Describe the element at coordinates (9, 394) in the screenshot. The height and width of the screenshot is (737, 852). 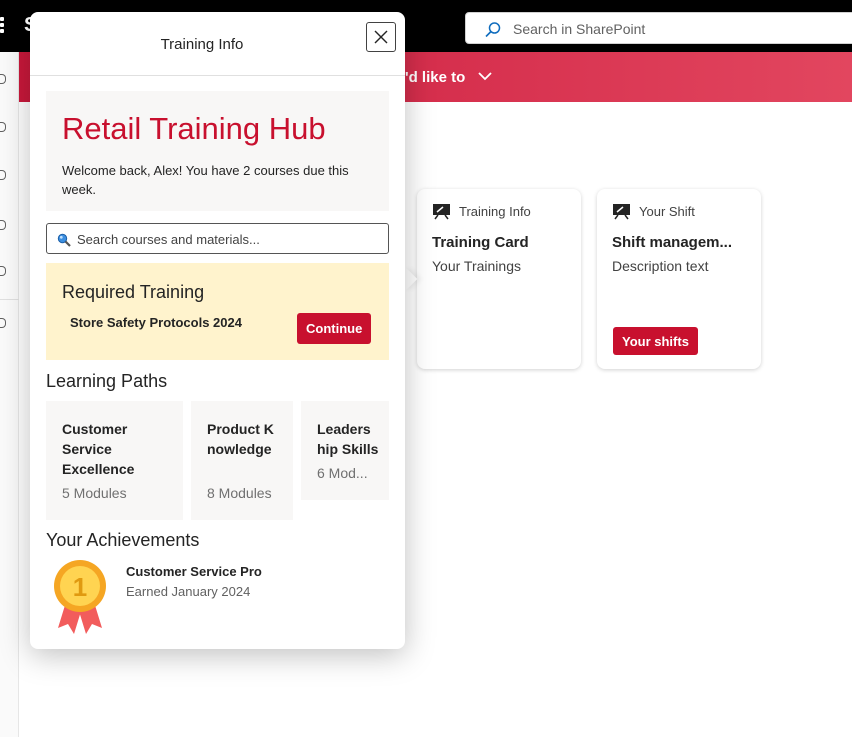
I see `app-bar` at that location.